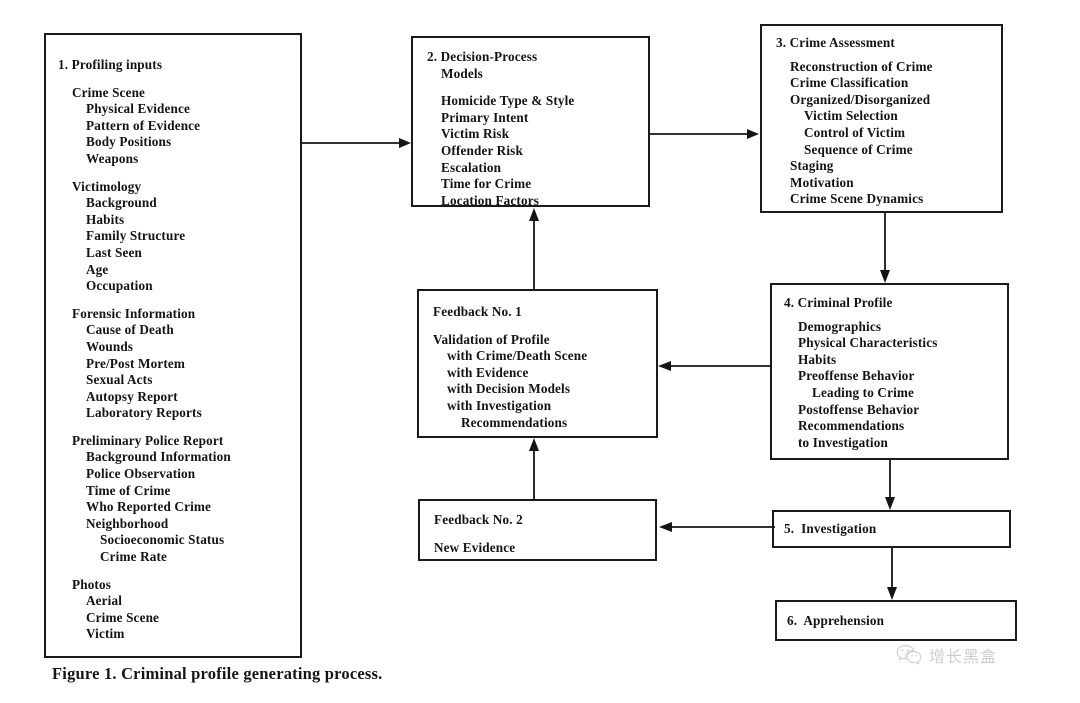 The height and width of the screenshot is (703, 1080). I want to click on list-item: Physical Evidence, so click(138, 109).